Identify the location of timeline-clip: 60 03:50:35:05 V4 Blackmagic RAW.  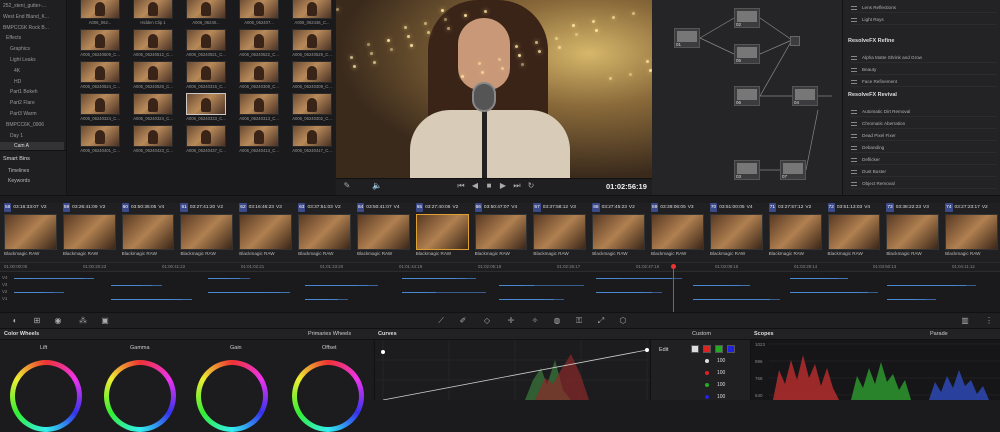
(149, 232).